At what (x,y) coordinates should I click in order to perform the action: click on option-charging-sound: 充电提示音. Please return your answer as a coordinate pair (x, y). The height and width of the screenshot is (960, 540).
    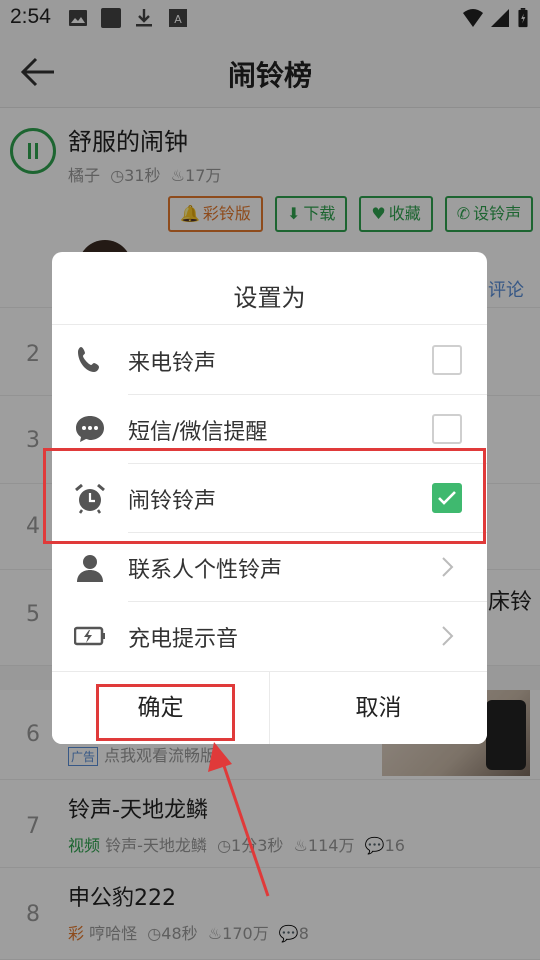
    Looking at the image, I should click on (269, 635).